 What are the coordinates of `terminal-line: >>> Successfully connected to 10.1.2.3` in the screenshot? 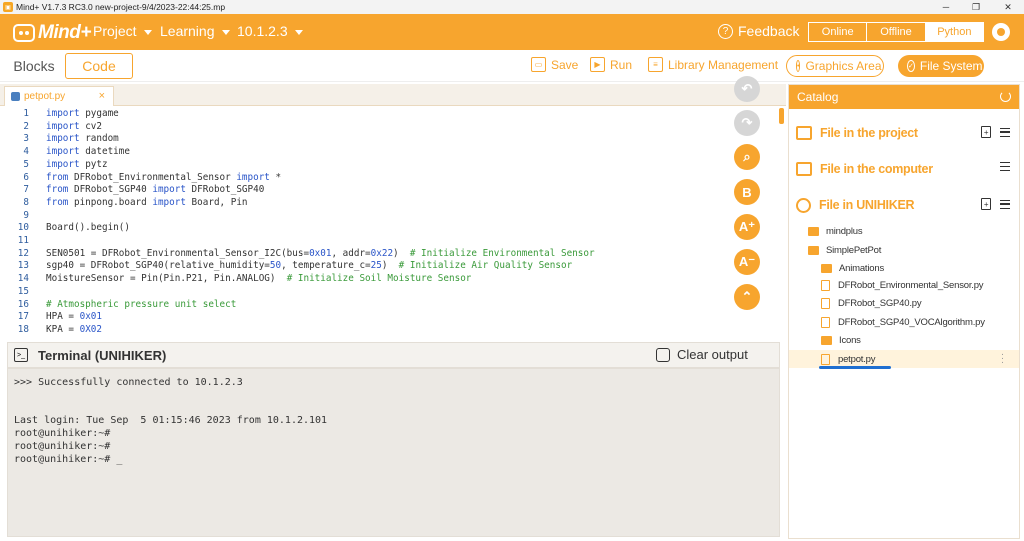 It's located at (128, 382).